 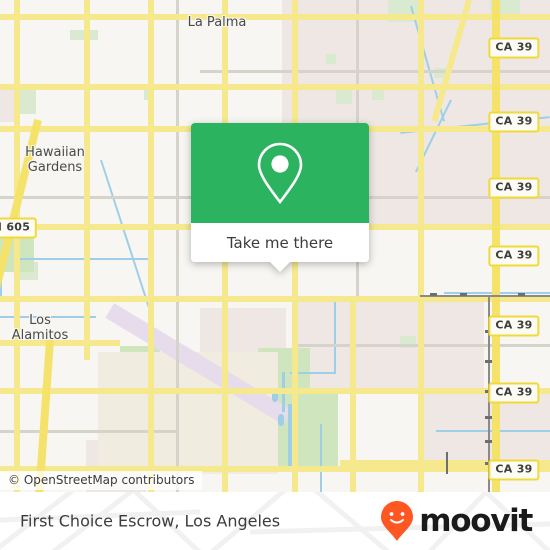 I want to click on take-me-there-button: Take me there, so click(x=280, y=242).